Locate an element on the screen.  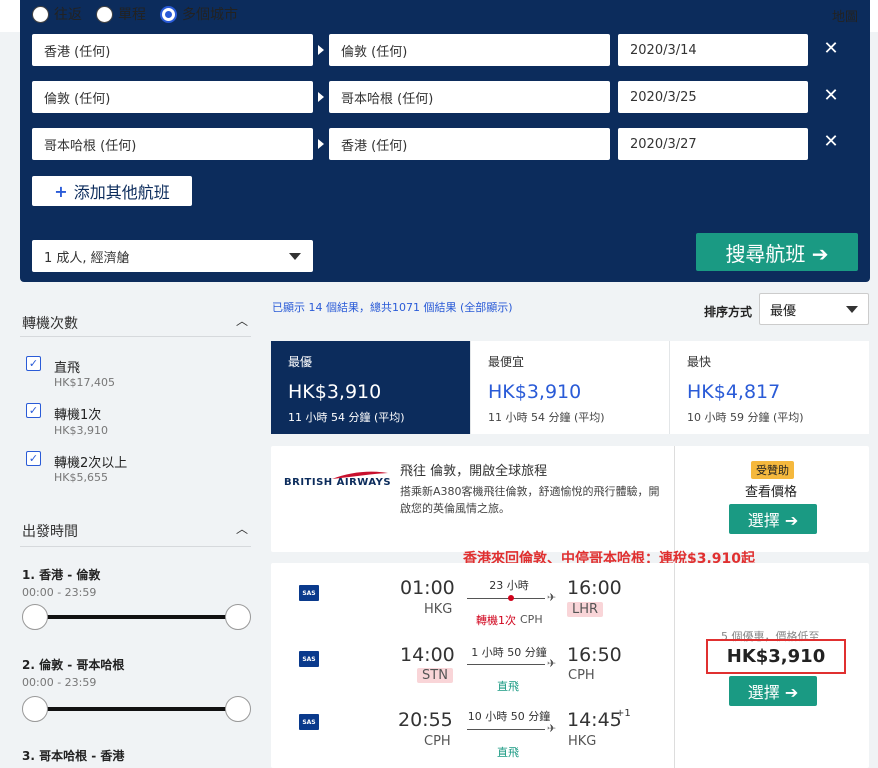
airline-logo-text: BRITISH AIRWAYS is located at coordinates (338, 482).